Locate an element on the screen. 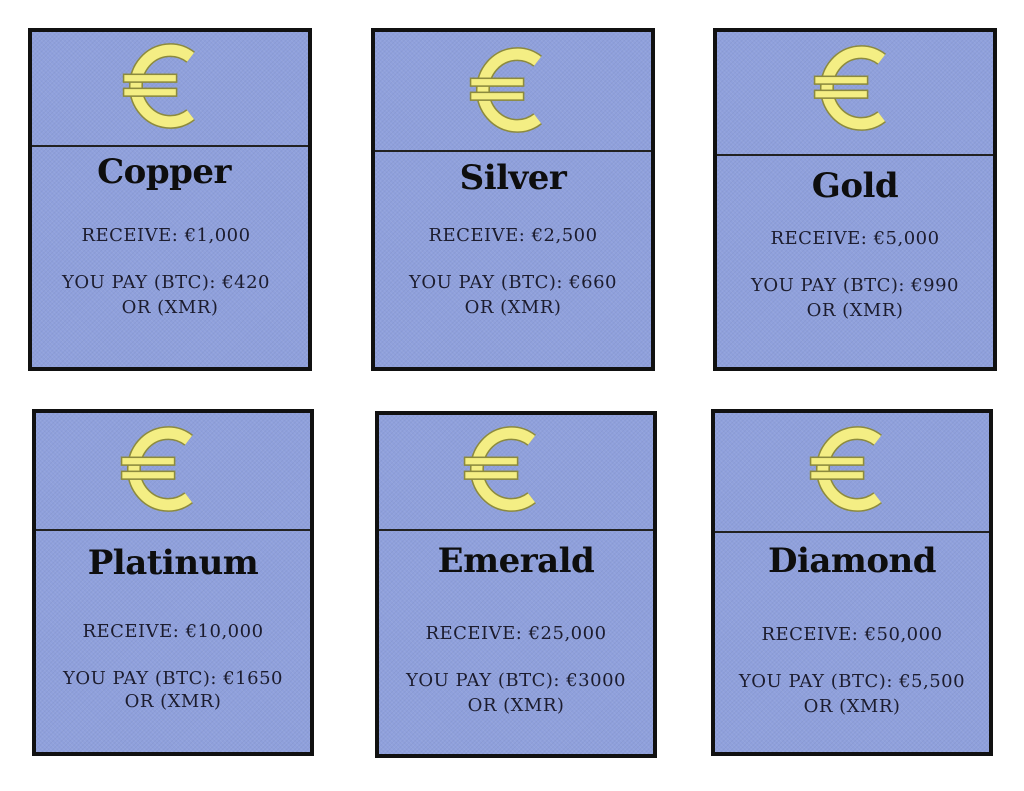 This screenshot has height=791, width=1024. pay-amount: YOU PAY (BTC): €420 is located at coordinates (165, 282).